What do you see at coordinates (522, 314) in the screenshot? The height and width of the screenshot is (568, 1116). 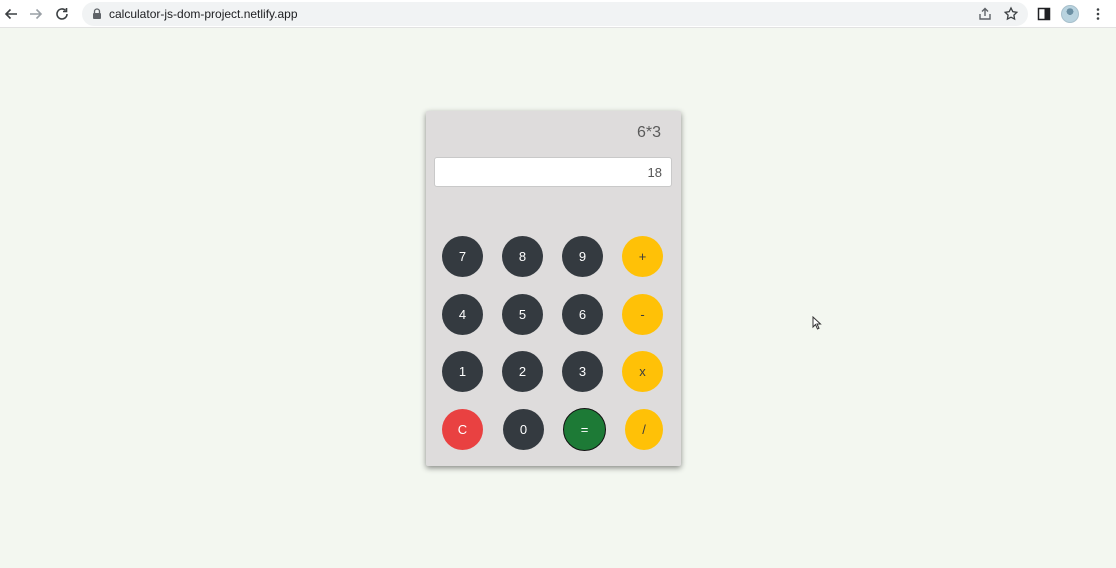 I see `key-5: 5` at bounding box center [522, 314].